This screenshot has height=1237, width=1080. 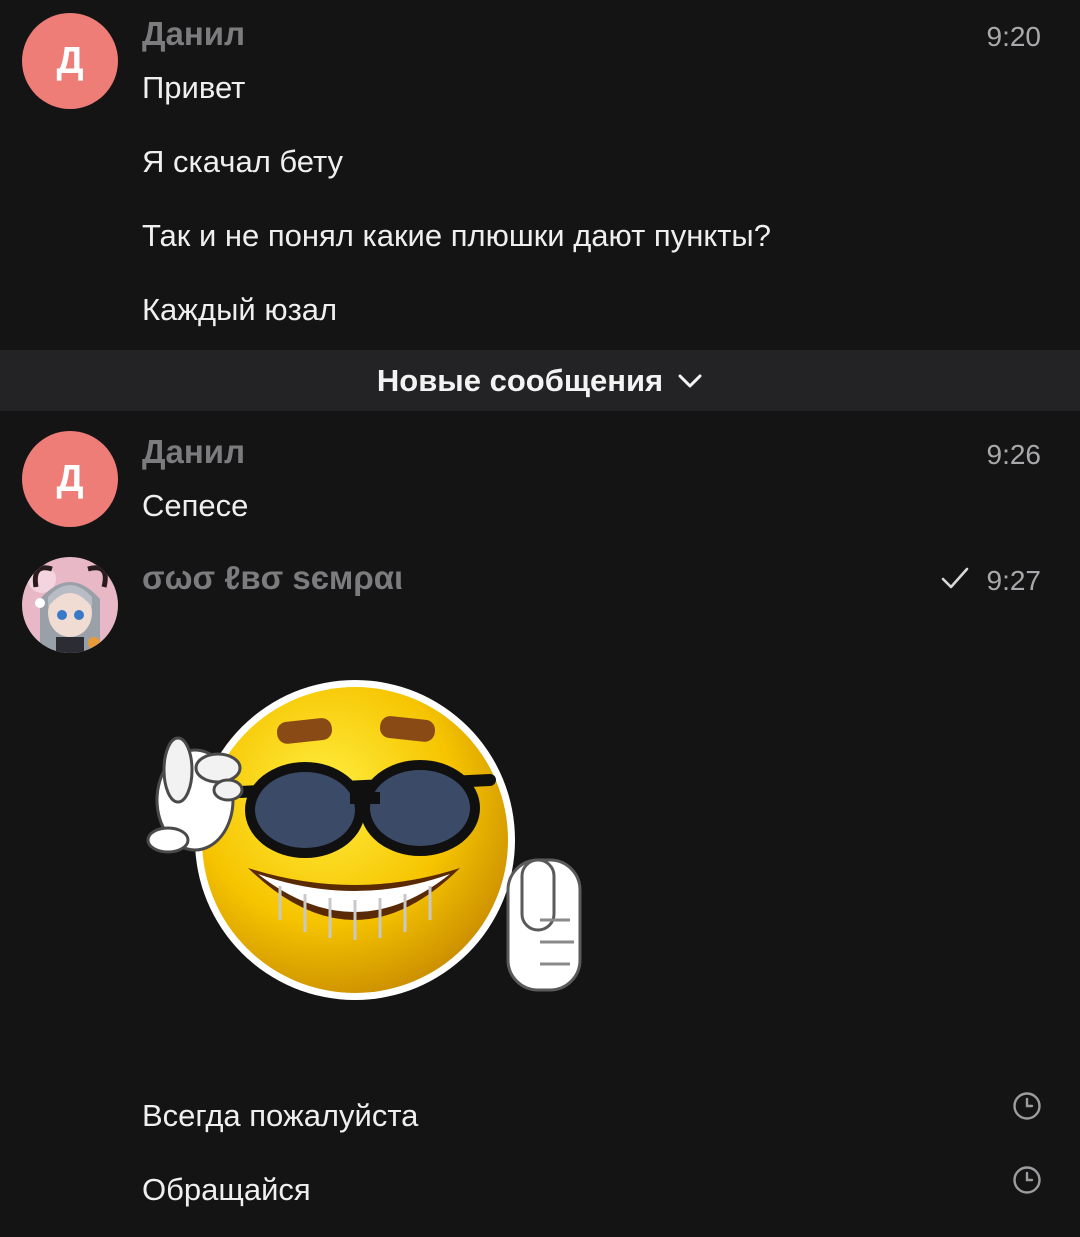 I want to click on author-name: σωσ ℓвσ ѕємραι, so click(x=272, y=578).